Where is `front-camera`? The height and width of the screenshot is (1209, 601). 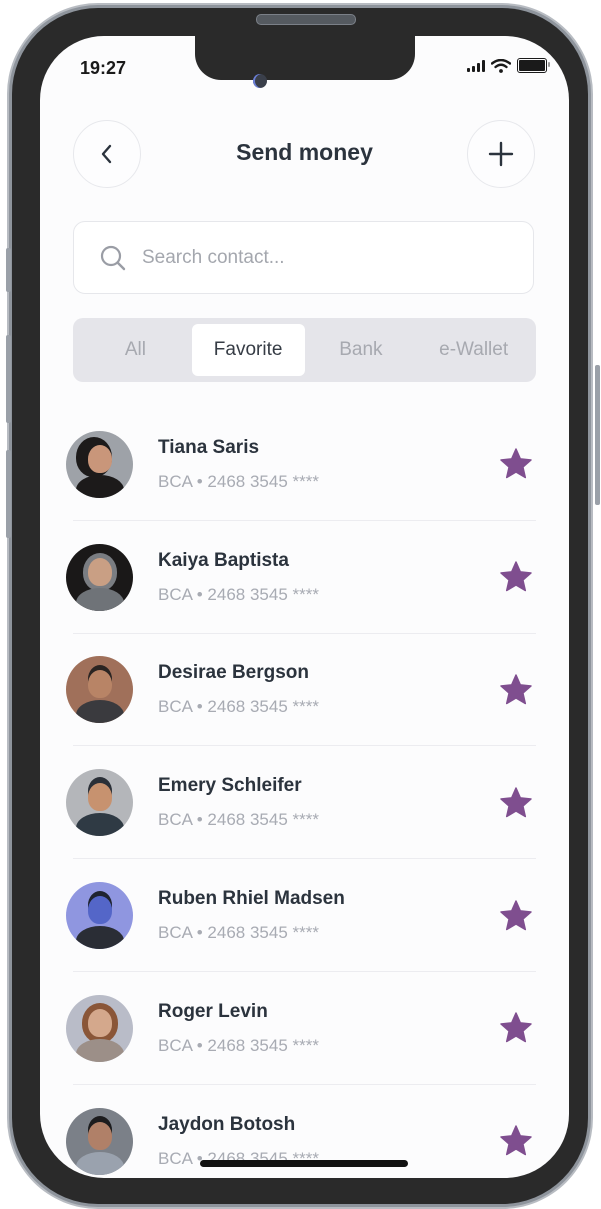
front-camera is located at coordinates (260, 81).